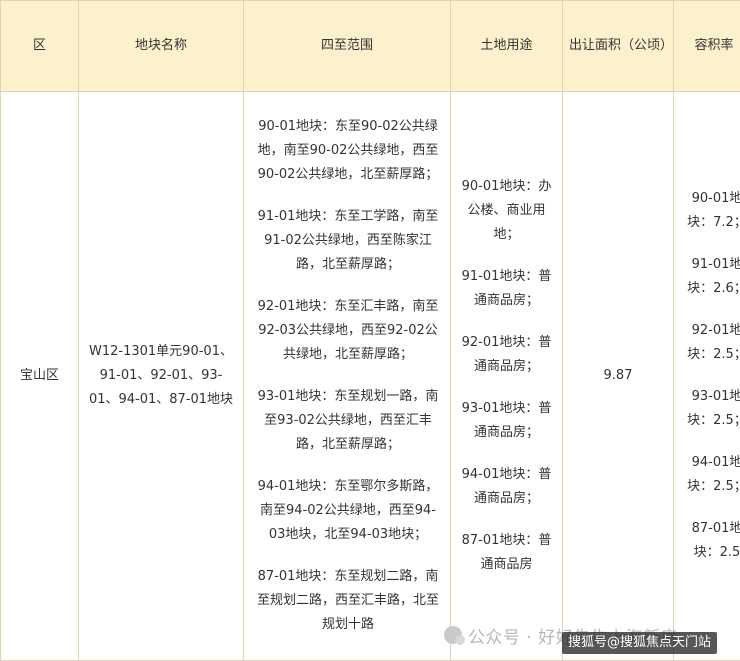  Describe the element at coordinates (707, 46) in the screenshot. I see `header-far: 容积率` at that location.